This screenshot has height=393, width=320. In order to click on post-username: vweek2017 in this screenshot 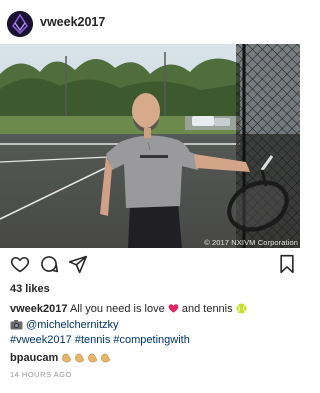, I will do `click(72, 22)`.